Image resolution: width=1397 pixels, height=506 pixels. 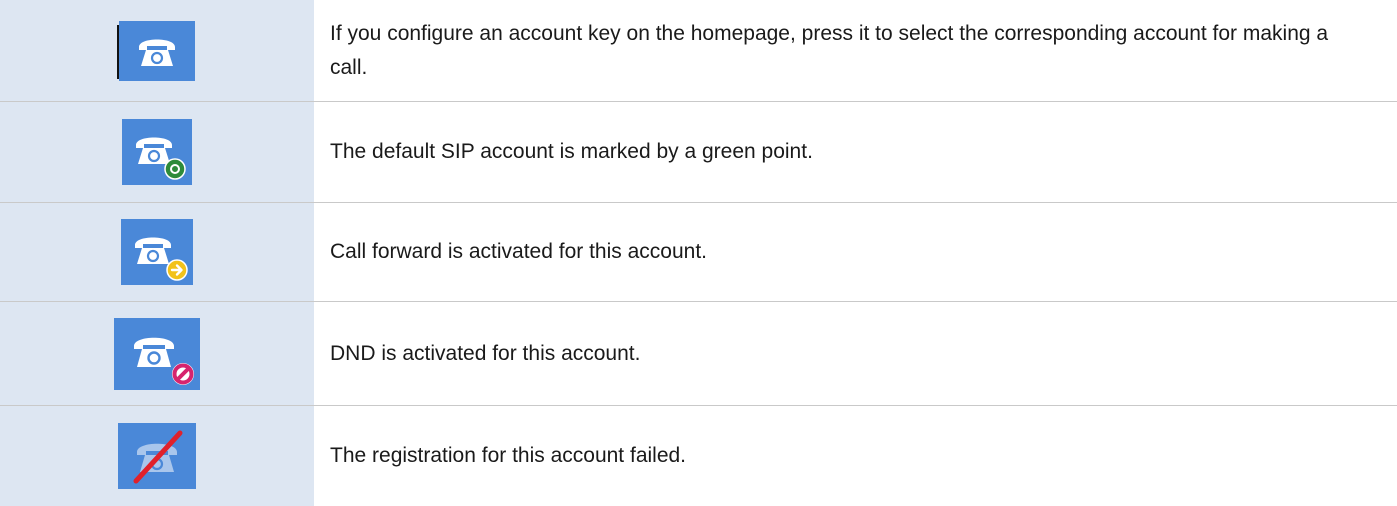 I want to click on phone-default-account-icon, so click(x=157, y=152).